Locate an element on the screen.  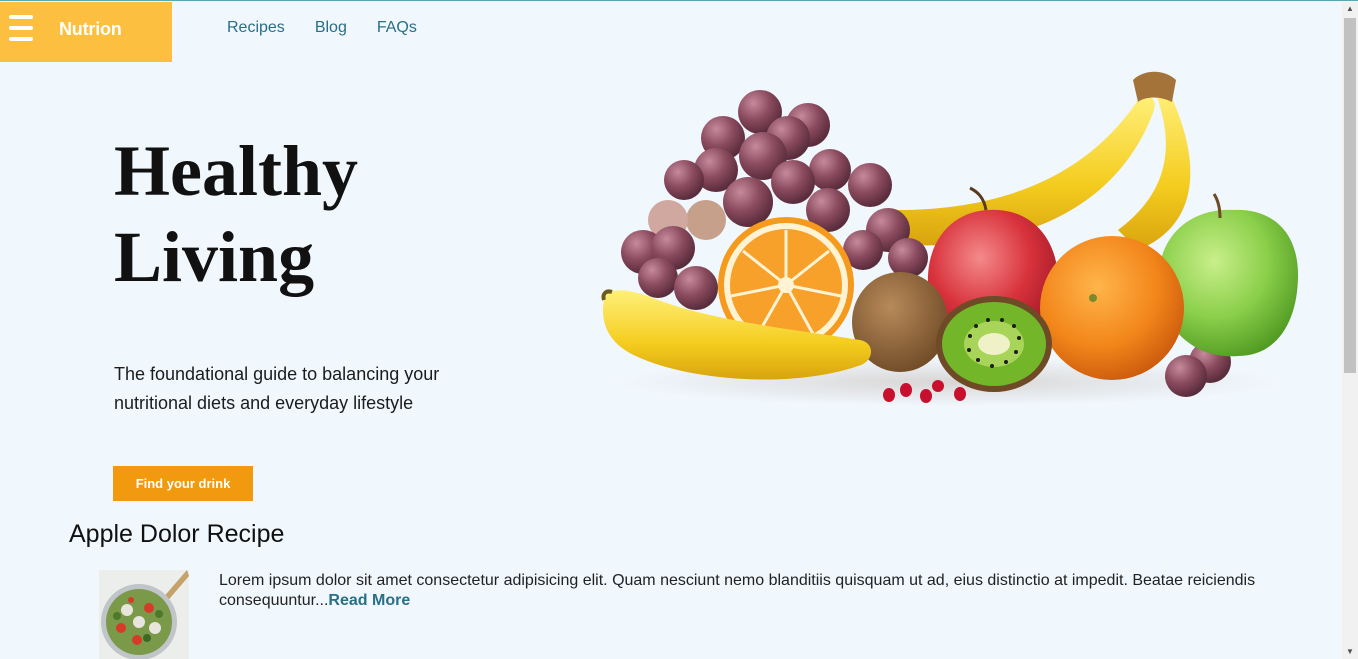
hero-title: Healthy Living is located at coordinates (294, 214).